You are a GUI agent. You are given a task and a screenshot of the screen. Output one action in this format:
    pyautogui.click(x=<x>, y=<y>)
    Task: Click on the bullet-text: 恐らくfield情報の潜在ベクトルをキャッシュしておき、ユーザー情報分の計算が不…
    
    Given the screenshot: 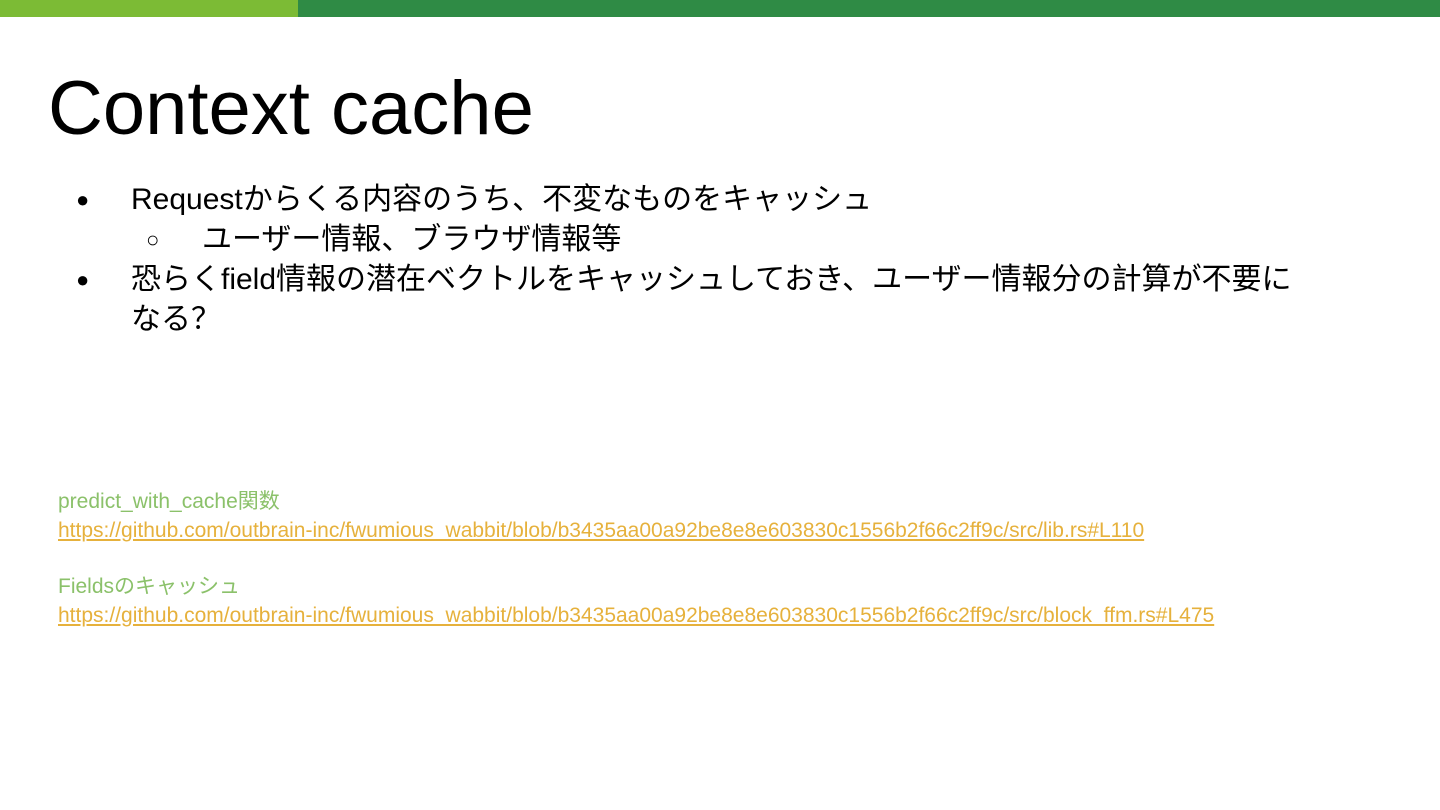 What is the action you would take?
    pyautogui.click(x=711, y=299)
    